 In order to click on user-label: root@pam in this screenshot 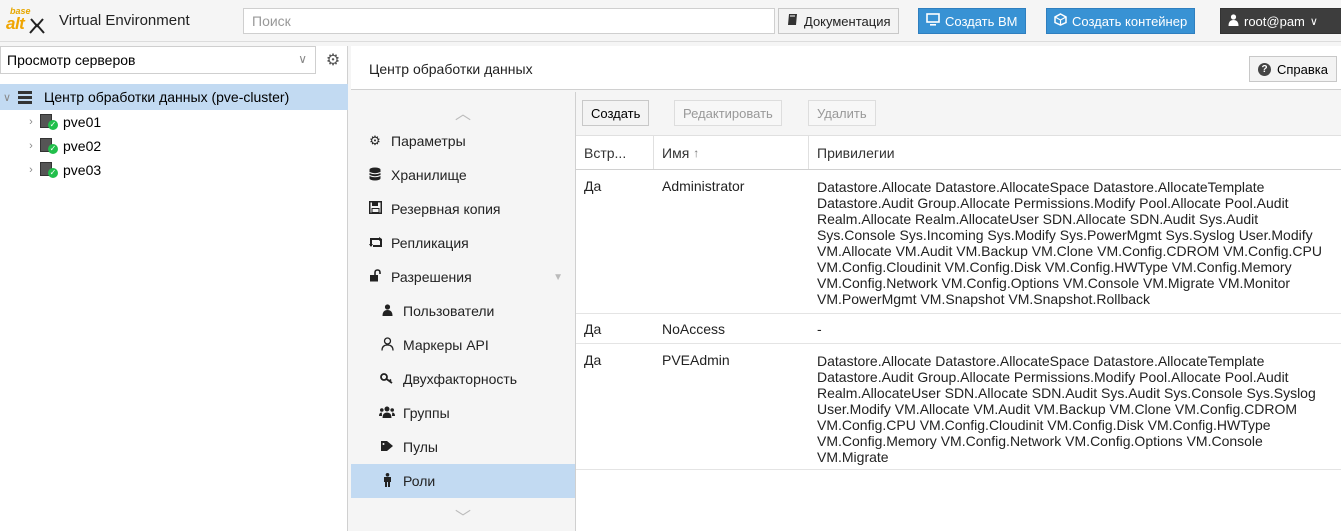, I will do `click(1274, 21)`.